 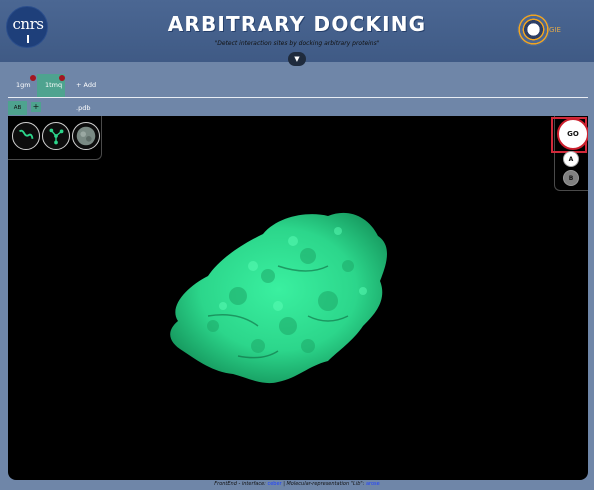 I want to click on representation-panel, so click(x=55, y=138).